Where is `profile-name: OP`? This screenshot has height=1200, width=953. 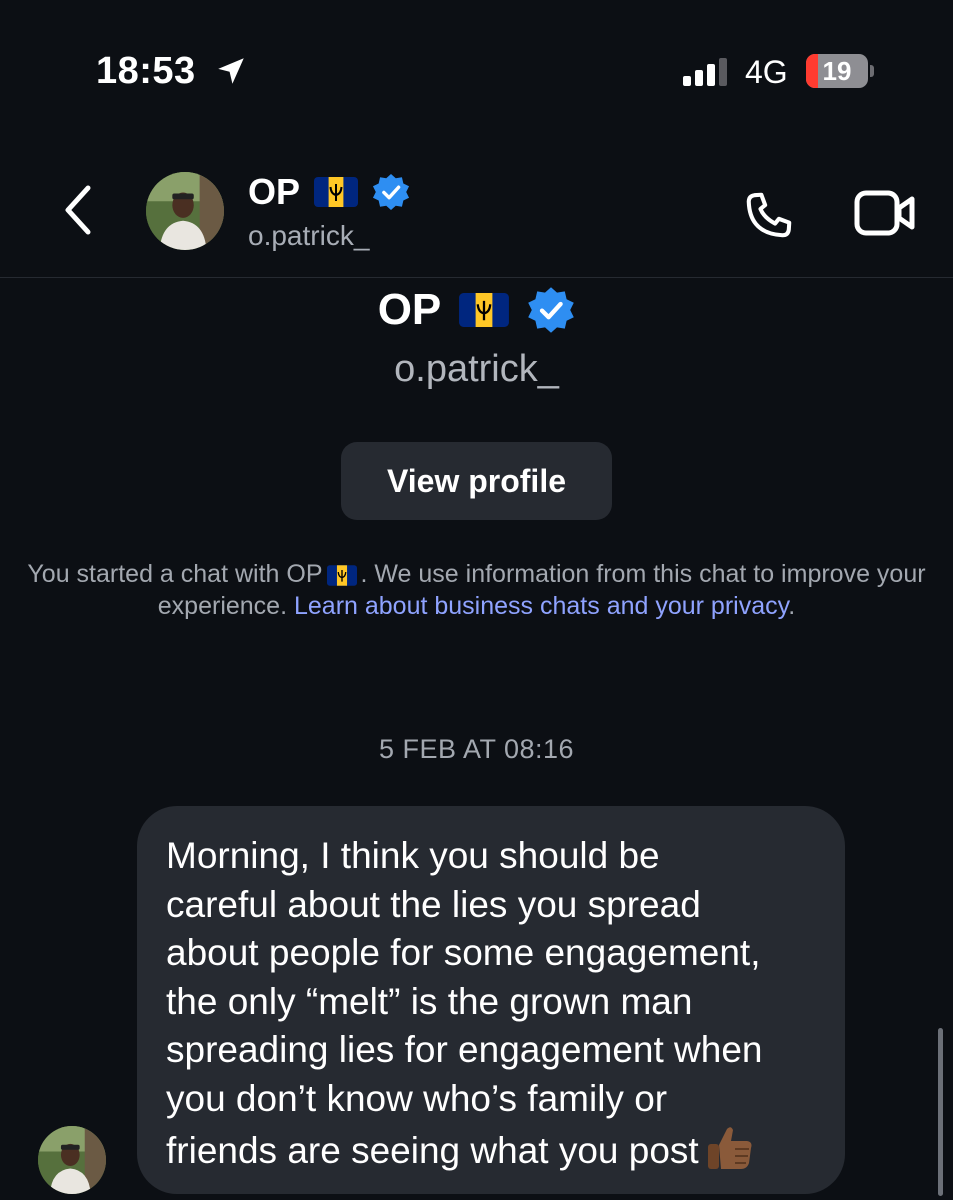
profile-name: OP is located at coordinates (409, 309).